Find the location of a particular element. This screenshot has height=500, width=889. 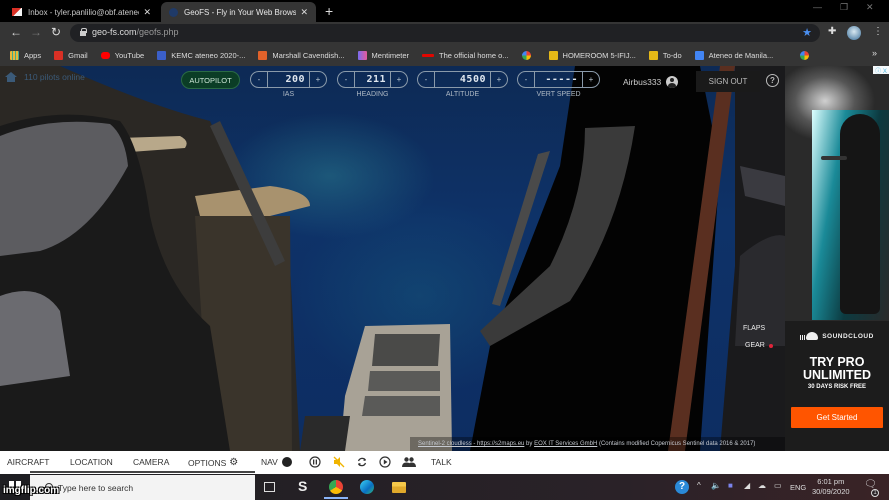

profile-avatar is located at coordinates (854, 33).